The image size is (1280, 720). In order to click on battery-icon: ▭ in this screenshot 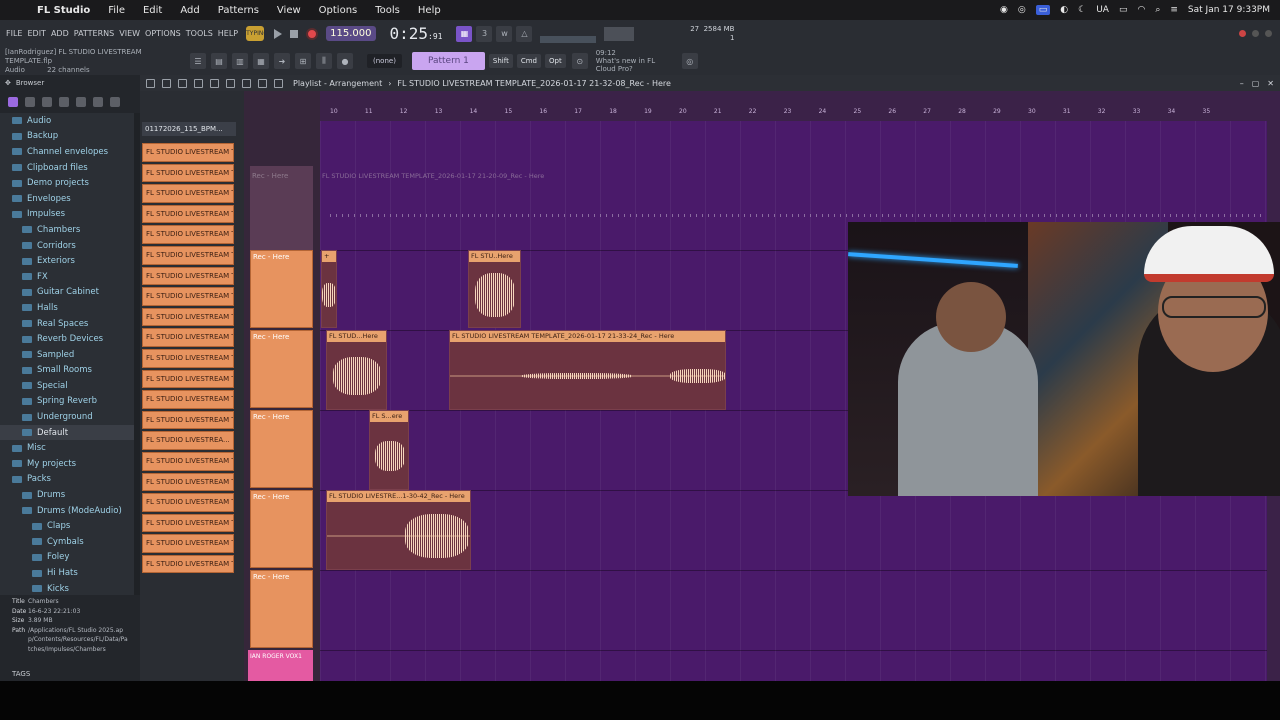, I will do `click(1123, 10)`.